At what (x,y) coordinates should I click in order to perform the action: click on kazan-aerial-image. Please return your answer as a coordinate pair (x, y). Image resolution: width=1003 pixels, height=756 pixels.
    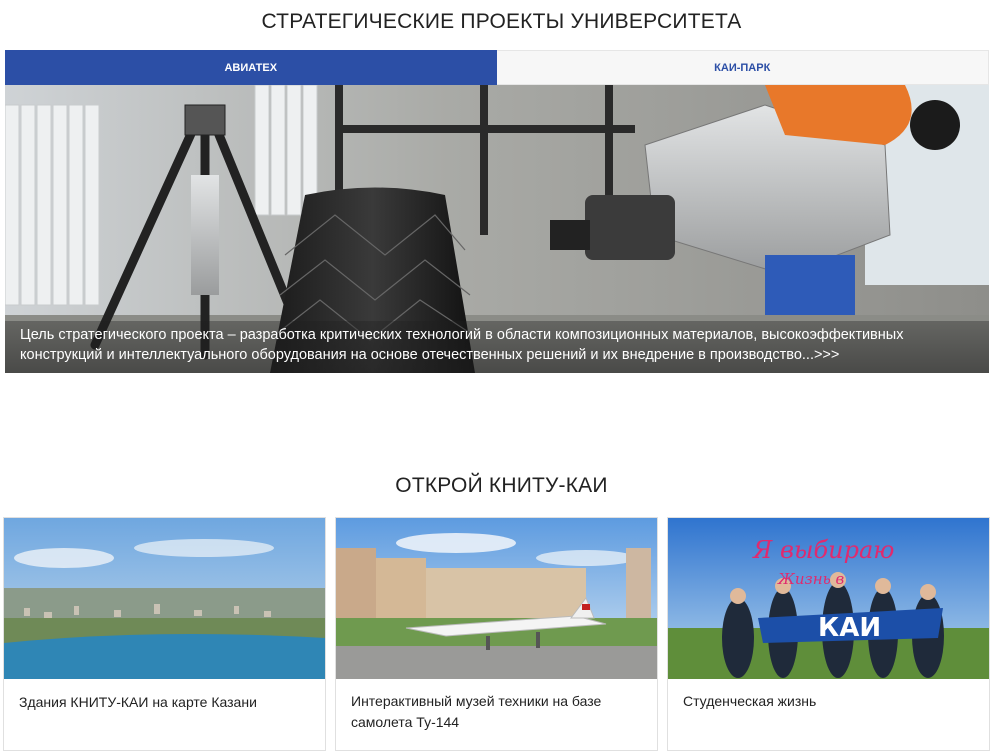
    Looking at the image, I should click on (164, 598).